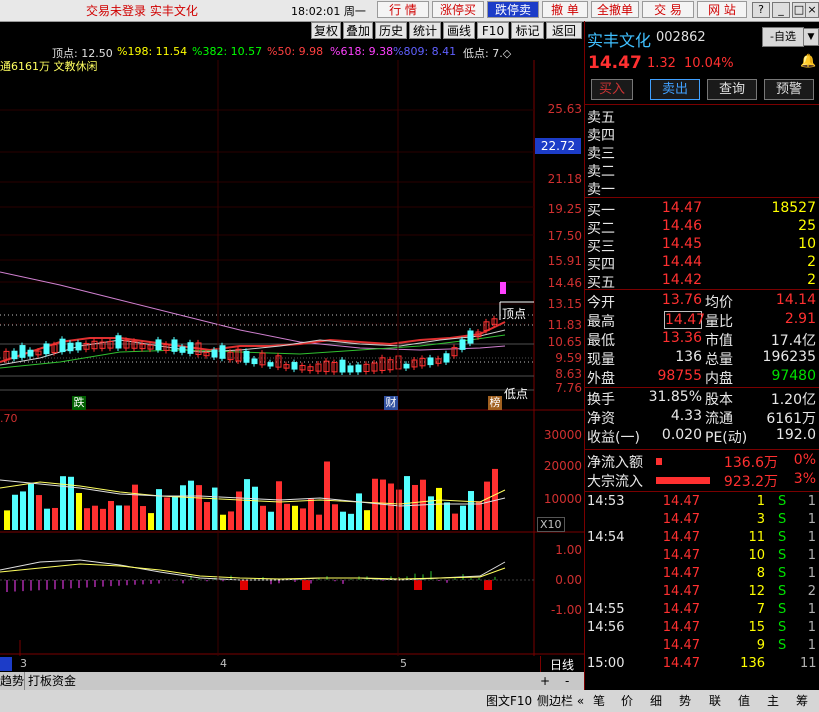  What do you see at coordinates (326, 30) in the screenshot?
I see `adjust-button: 复权` at bounding box center [326, 30].